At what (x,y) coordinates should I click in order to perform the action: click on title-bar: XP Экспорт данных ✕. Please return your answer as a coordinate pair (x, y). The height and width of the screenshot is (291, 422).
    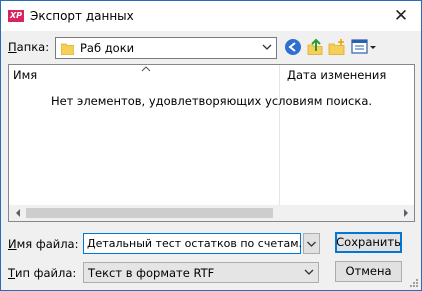
    Looking at the image, I should click on (211, 16).